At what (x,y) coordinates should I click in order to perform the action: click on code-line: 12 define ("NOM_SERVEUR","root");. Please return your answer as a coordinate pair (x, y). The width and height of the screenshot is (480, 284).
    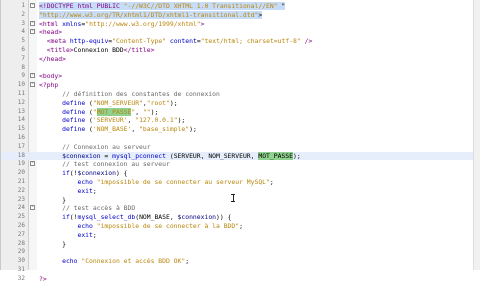
    Looking at the image, I should click on (240, 103).